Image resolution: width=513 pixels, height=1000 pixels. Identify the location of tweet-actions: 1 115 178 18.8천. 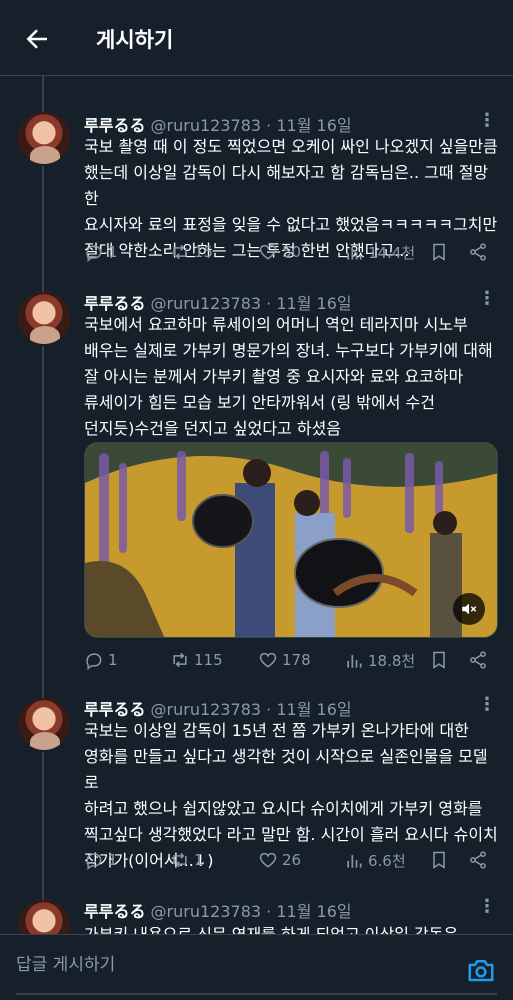
(289, 662).